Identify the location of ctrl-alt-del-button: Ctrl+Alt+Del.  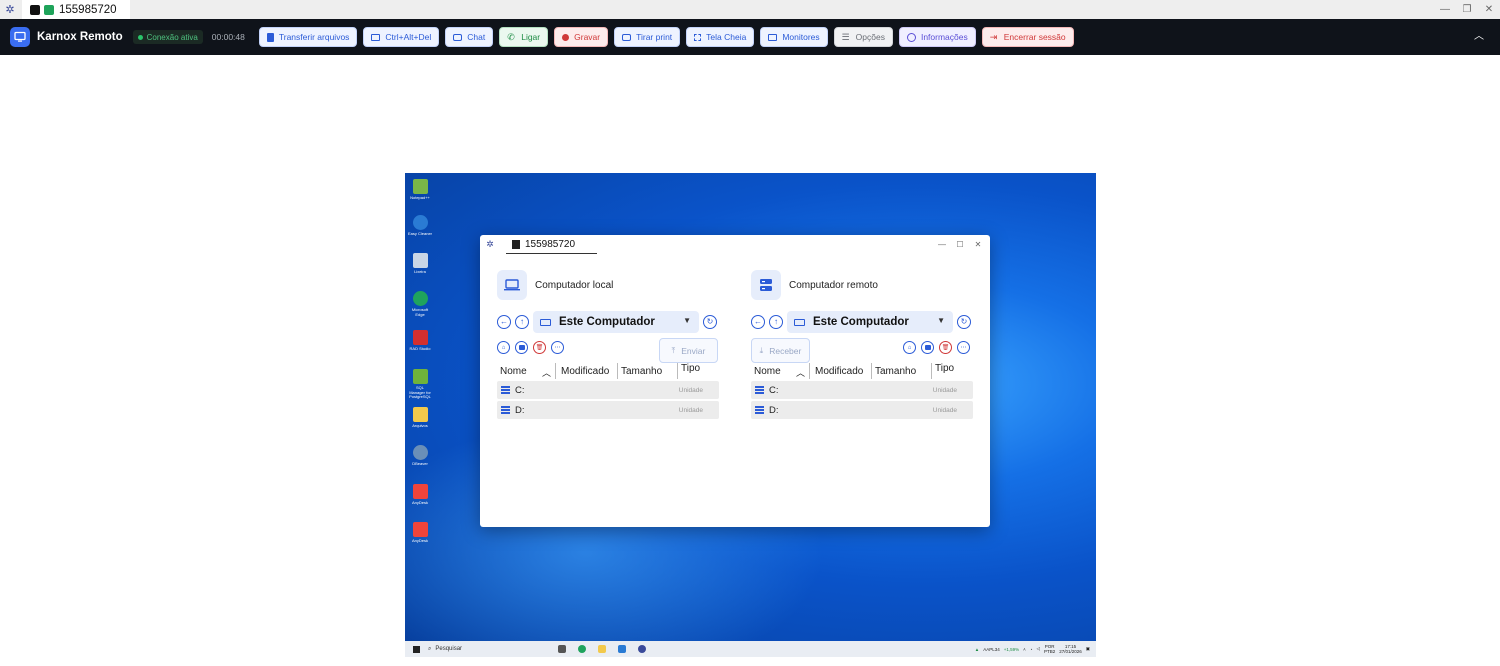
(401, 37).